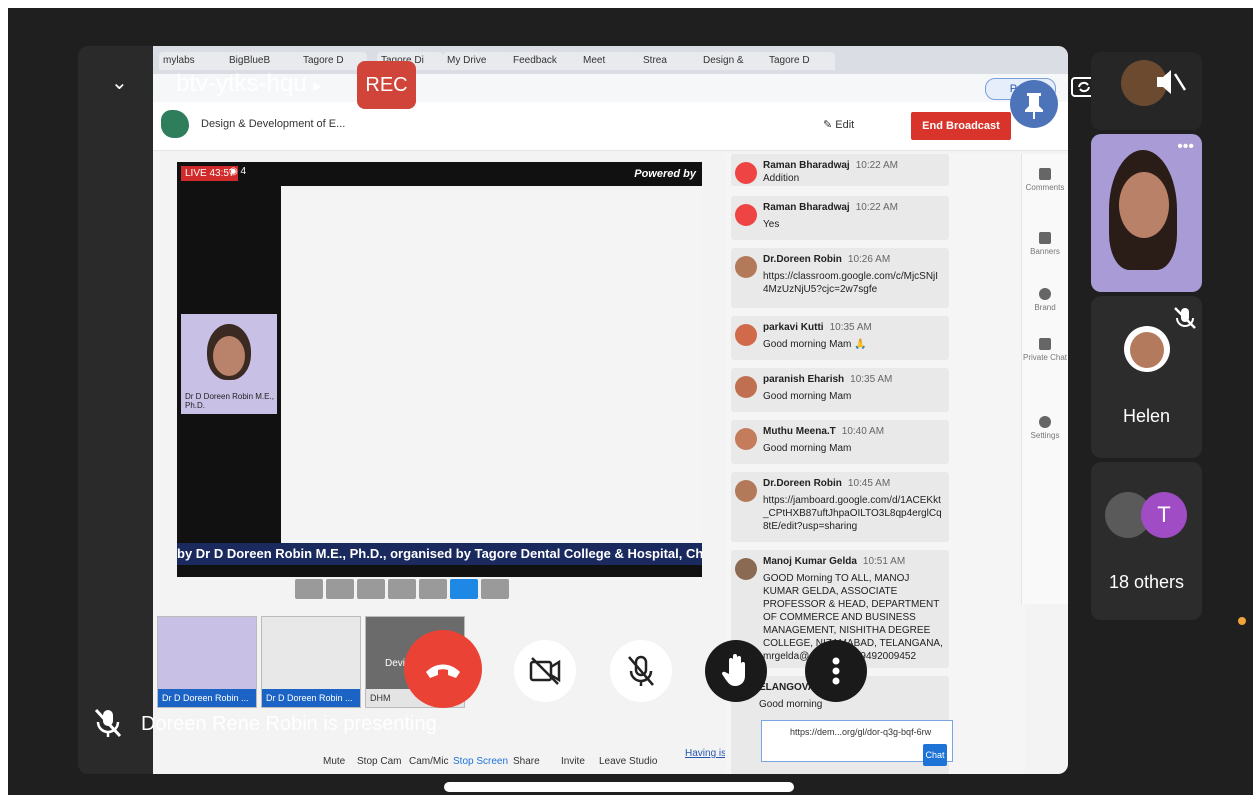 The image size is (1255, 803). I want to click on comment: Raman Bharadwaj 10:22 AM Addition, so click(840, 170).